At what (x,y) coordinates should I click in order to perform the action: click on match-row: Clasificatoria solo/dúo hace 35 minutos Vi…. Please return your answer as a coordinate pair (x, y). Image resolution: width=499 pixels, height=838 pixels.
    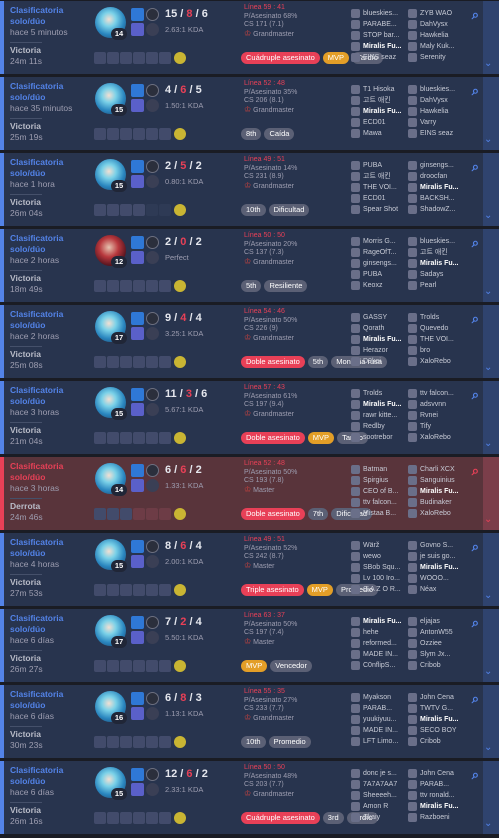
    Looking at the image, I should click on (249, 113).